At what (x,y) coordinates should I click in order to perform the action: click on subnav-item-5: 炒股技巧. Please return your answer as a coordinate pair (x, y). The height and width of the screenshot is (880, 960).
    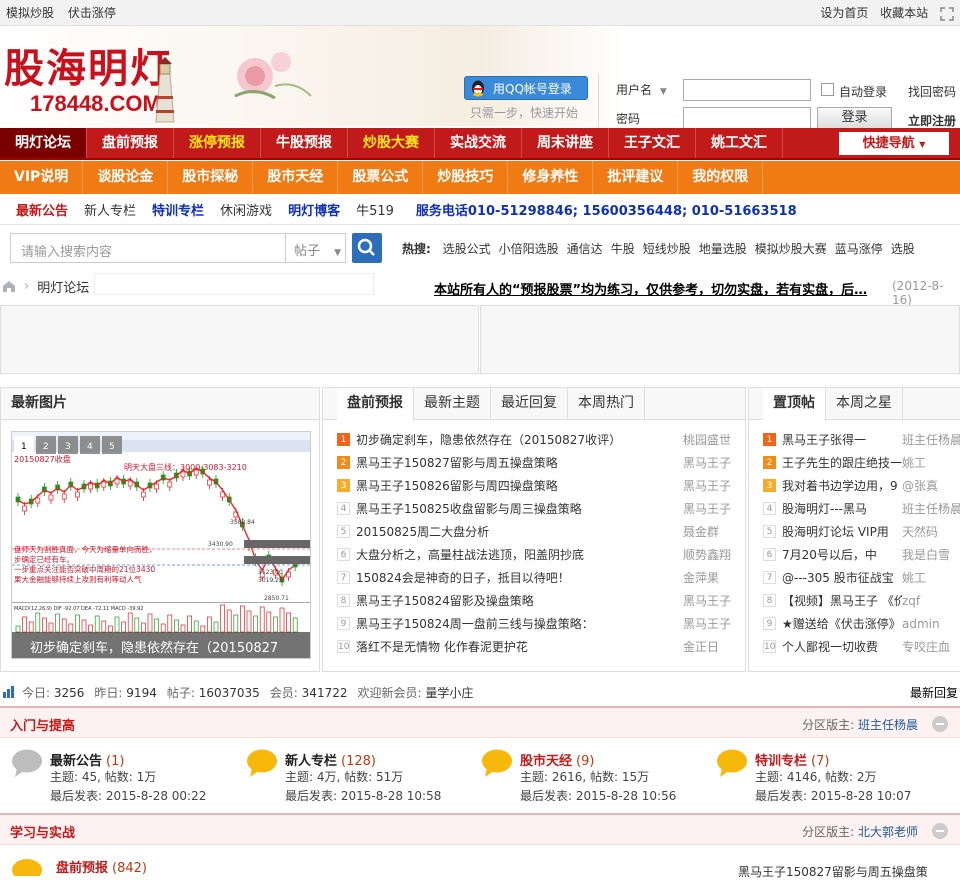
    Looking at the image, I should click on (466, 177).